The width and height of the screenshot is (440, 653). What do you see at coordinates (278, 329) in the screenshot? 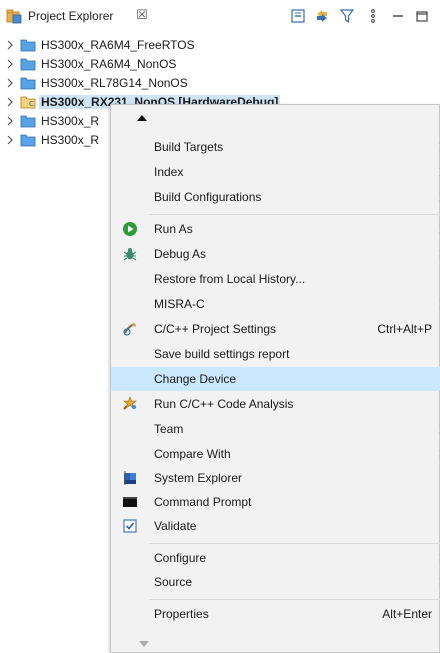
I see `menu-item-cpp-project-settings: C/C++ Project Settings Ctrl+Alt+P` at bounding box center [278, 329].